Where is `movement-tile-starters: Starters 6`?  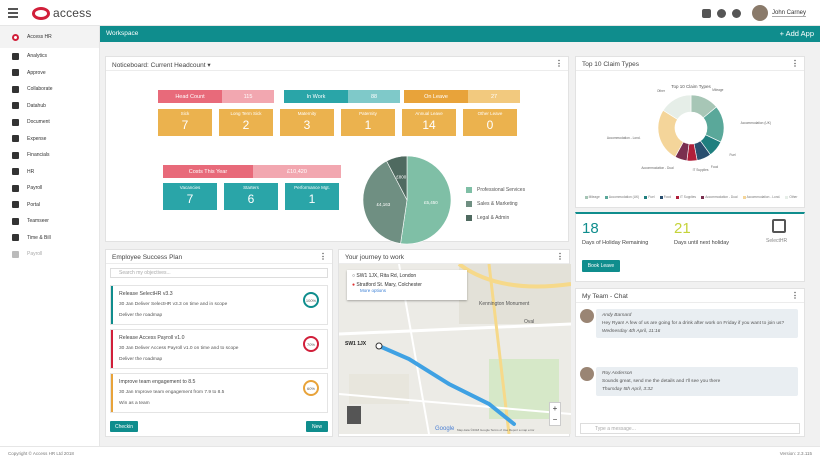
movement-tile-starters: Starters 6 is located at coordinates (251, 196).